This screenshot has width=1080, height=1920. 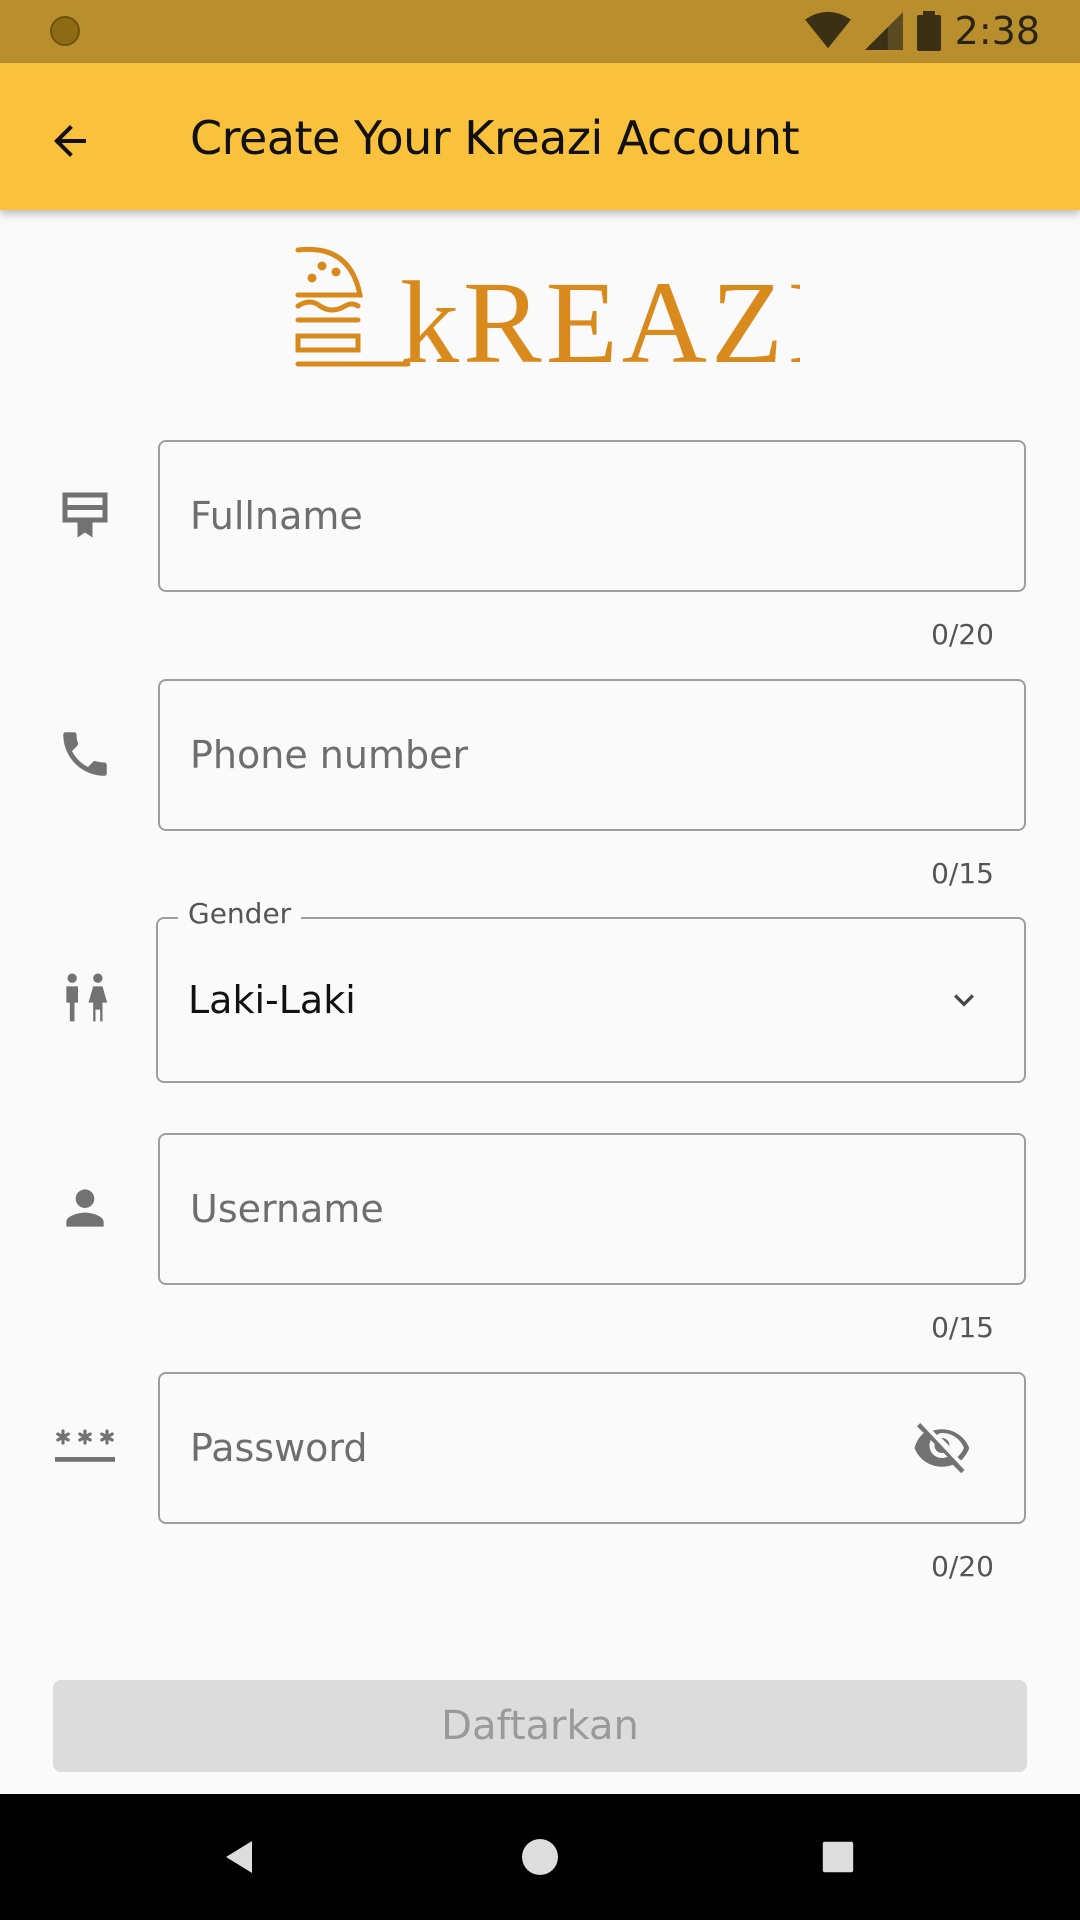 I want to click on fullname-field: Fullname, so click(x=592, y=516).